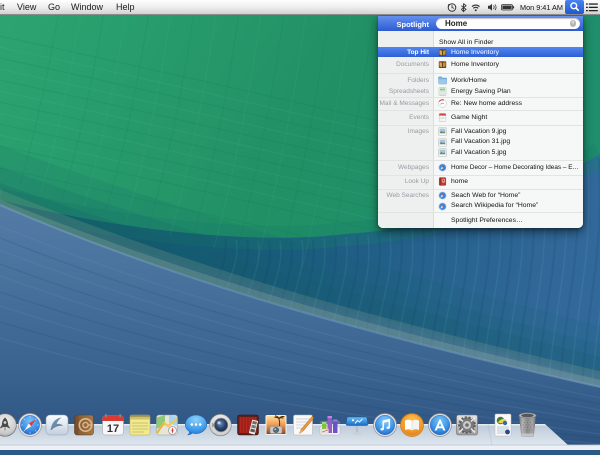 This screenshot has height=455, width=600. Describe the element at coordinates (113, 429) in the screenshot. I see `svg-text: 17` at that location.